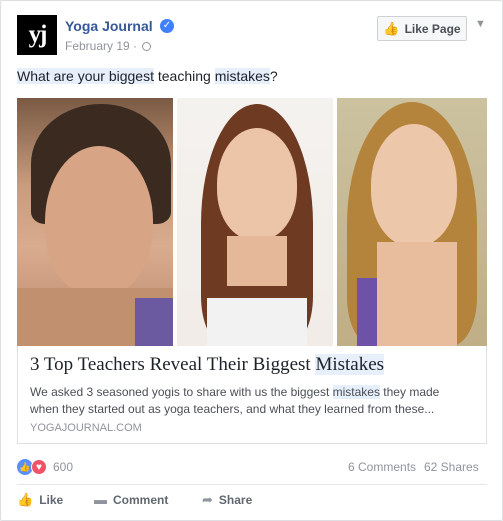 The image size is (503, 521). Describe the element at coordinates (451, 467) in the screenshot. I see `shares-count-link: 62 Shares` at that location.